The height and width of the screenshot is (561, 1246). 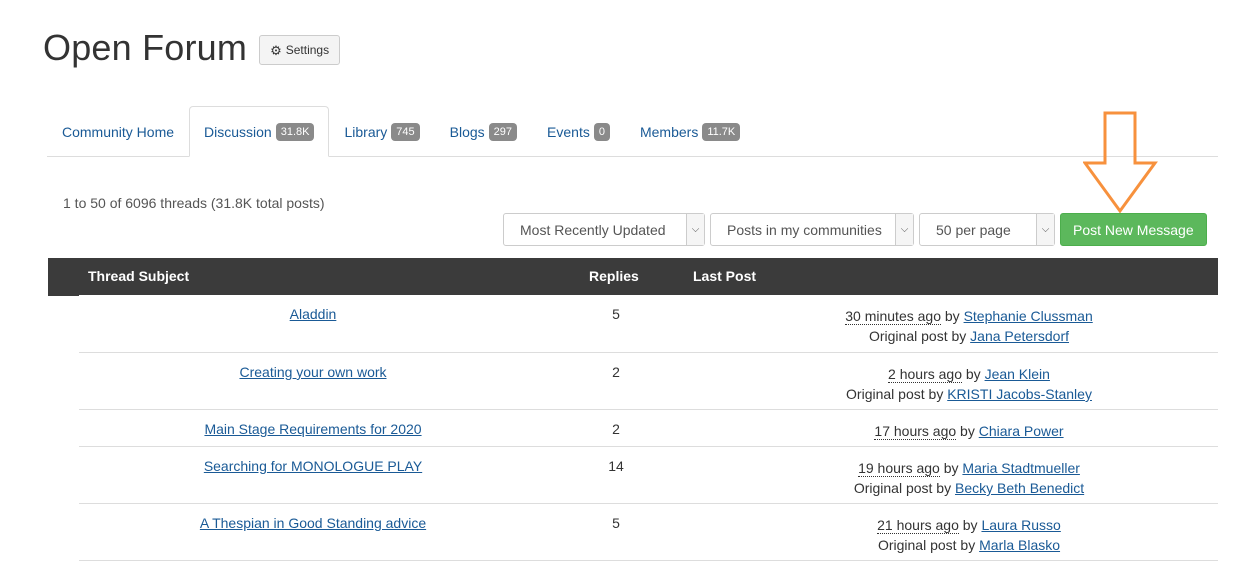 I want to click on tab-blogs: Blogs 297, so click(x=483, y=131).